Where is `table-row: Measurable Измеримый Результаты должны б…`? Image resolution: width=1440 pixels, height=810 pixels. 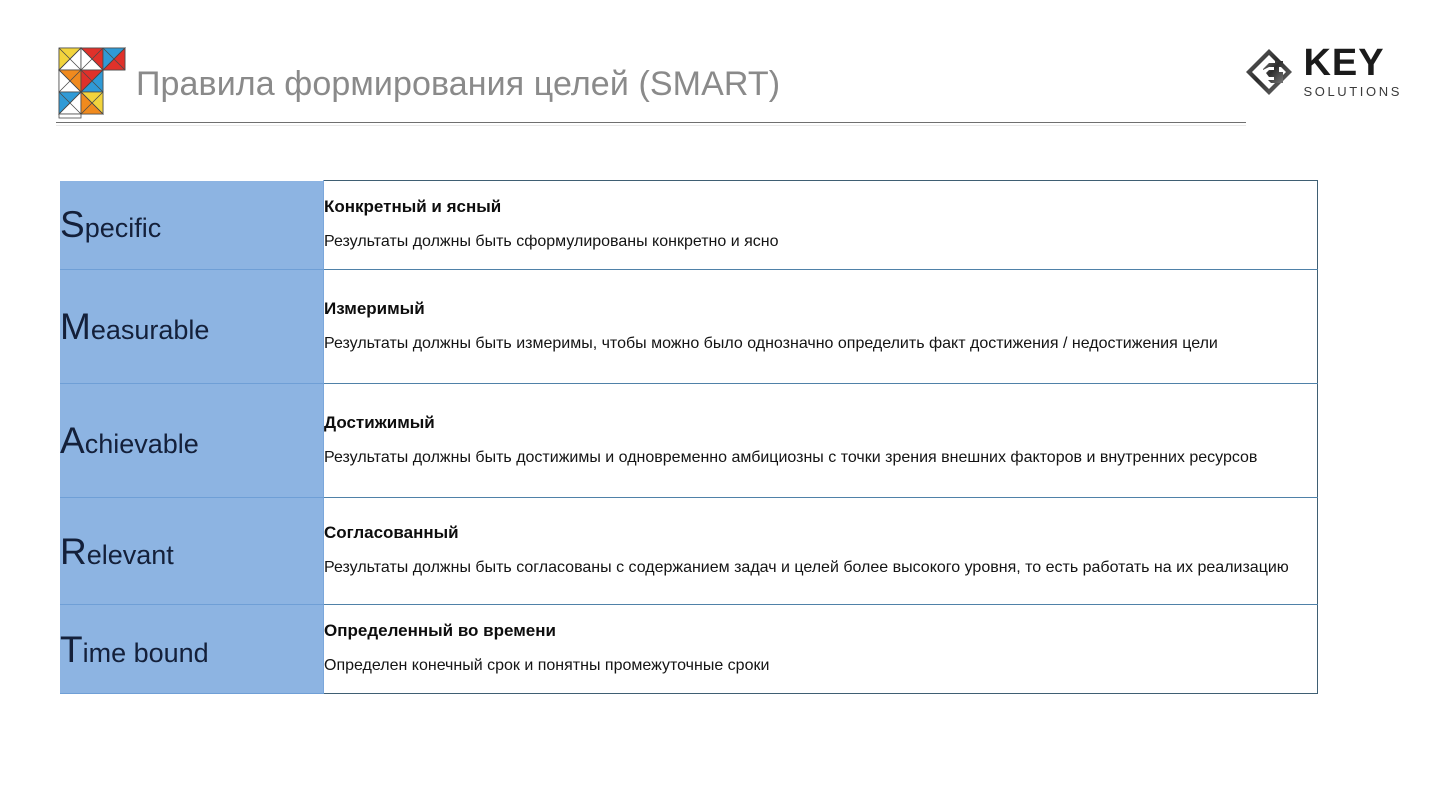 table-row: Measurable Измеримый Результаты должны б… is located at coordinates (689, 326).